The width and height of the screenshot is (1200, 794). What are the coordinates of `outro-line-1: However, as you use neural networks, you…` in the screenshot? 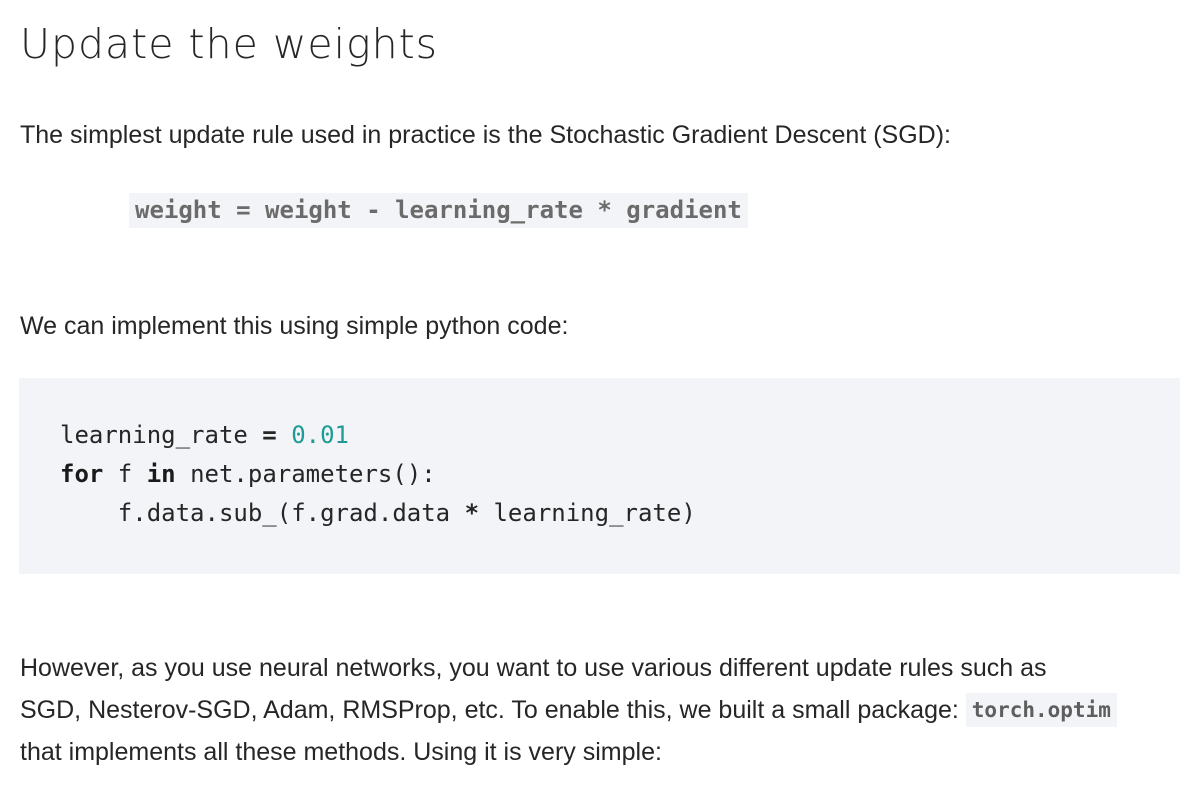 It's located at (533, 668).